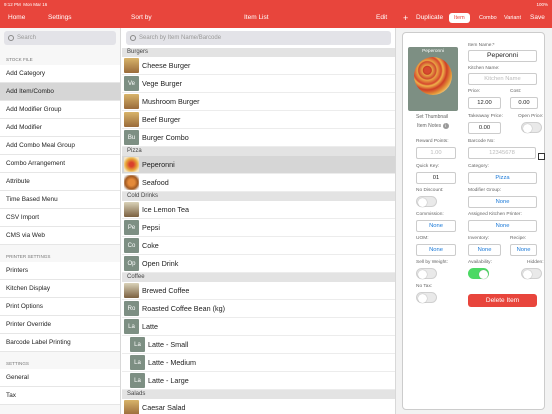 Image resolution: width=552 pixels, height=414 pixels. I want to click on printer-settings-header: PRINTER SETTINGS, so click(28, 256).